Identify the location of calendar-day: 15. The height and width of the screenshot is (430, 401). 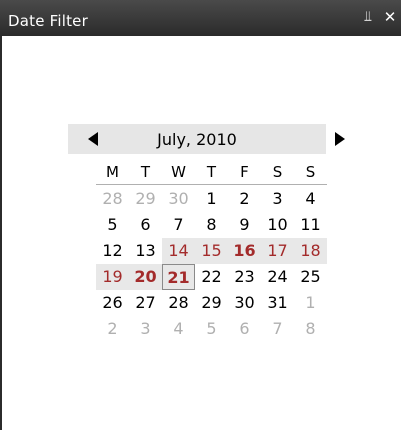
(211, 251).